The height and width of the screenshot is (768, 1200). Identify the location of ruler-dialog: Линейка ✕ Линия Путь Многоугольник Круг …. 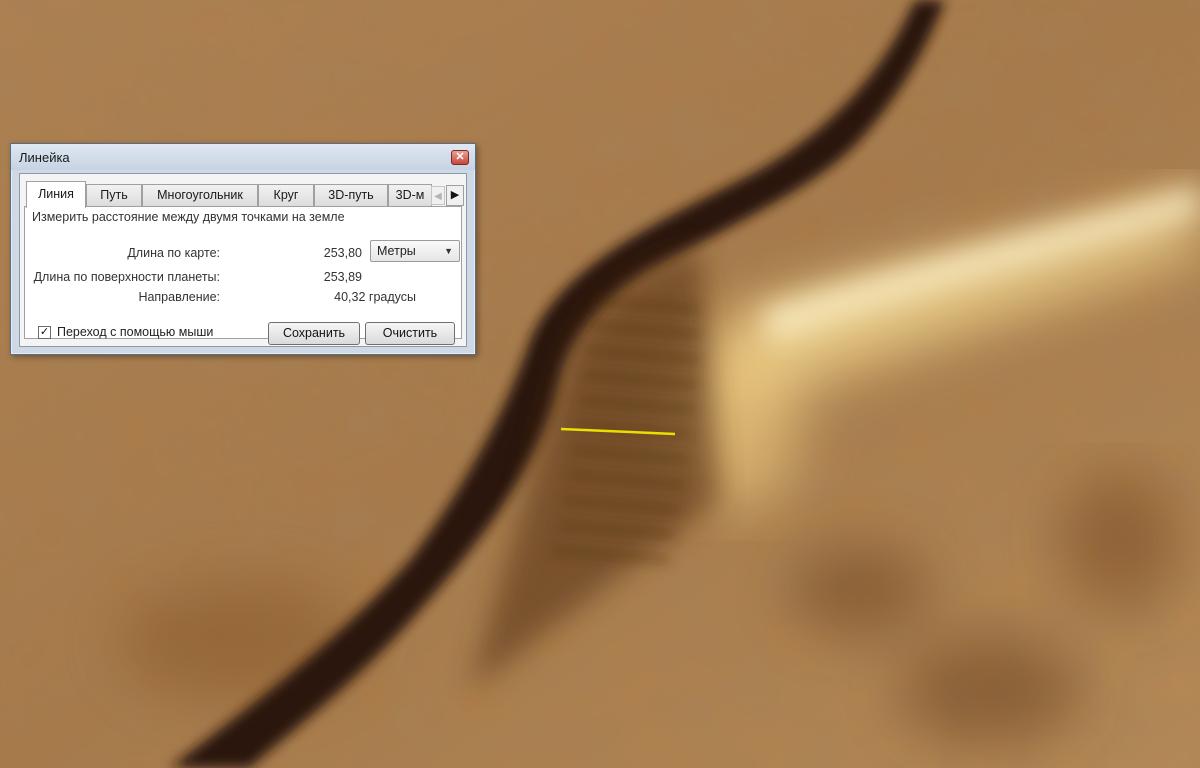
(243, 249).